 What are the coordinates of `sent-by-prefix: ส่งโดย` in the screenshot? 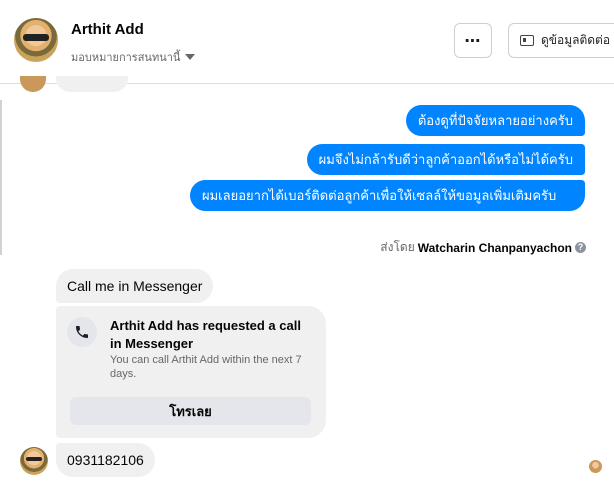 It's located at (397, 247).